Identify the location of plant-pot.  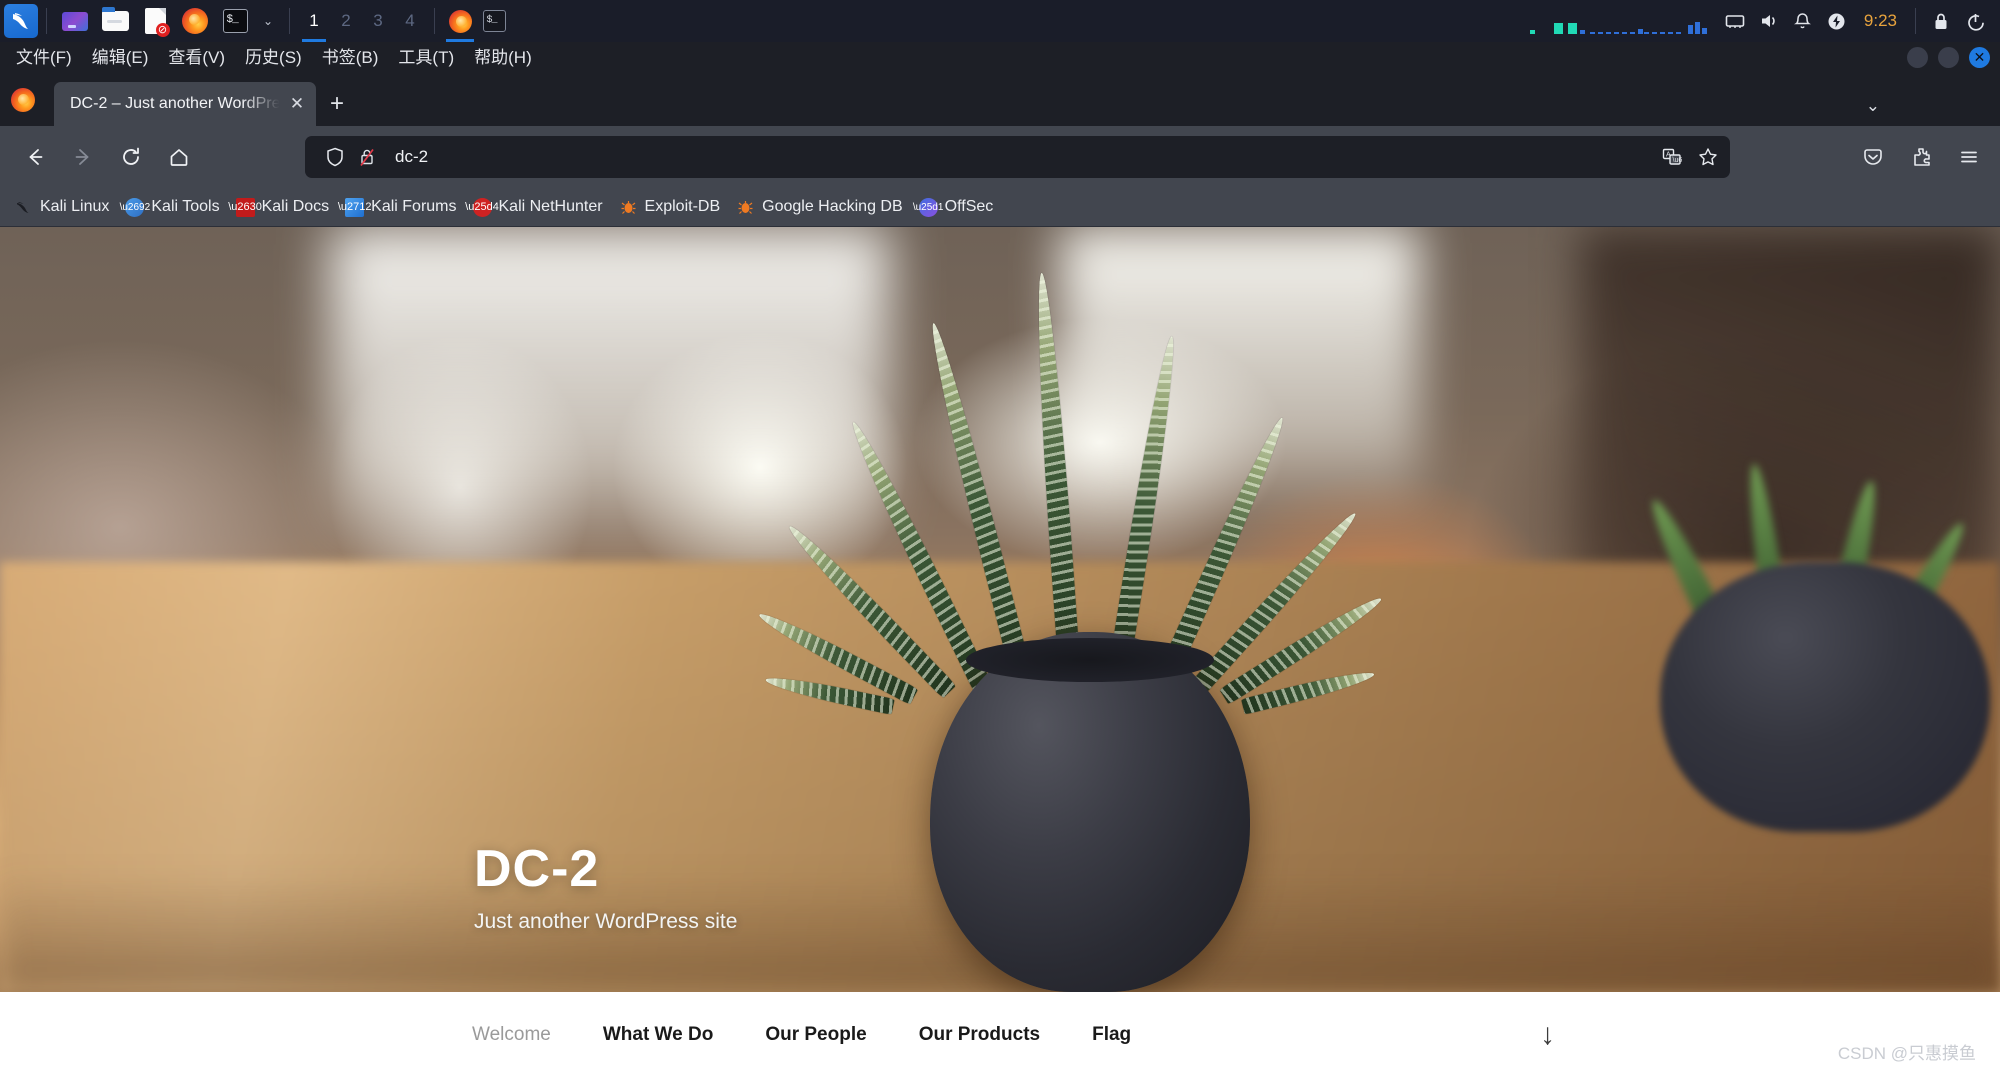
(1090, 812).